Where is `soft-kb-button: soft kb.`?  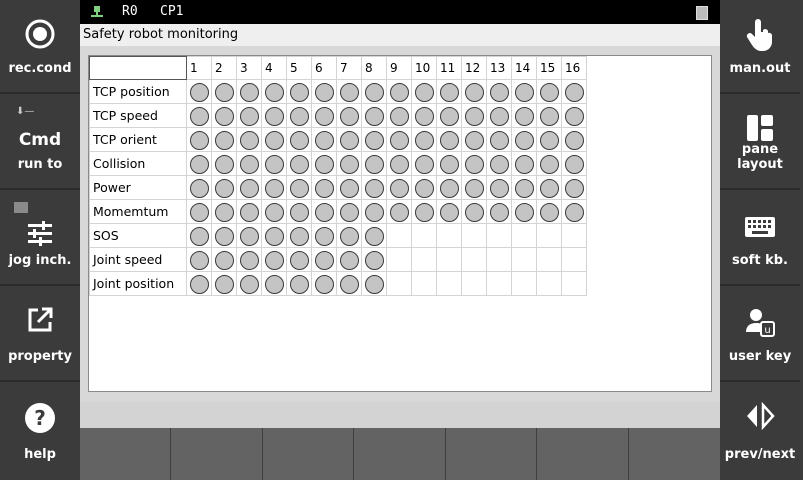 soft-kb-button: soft kb. is located at coordinates (760, 239).